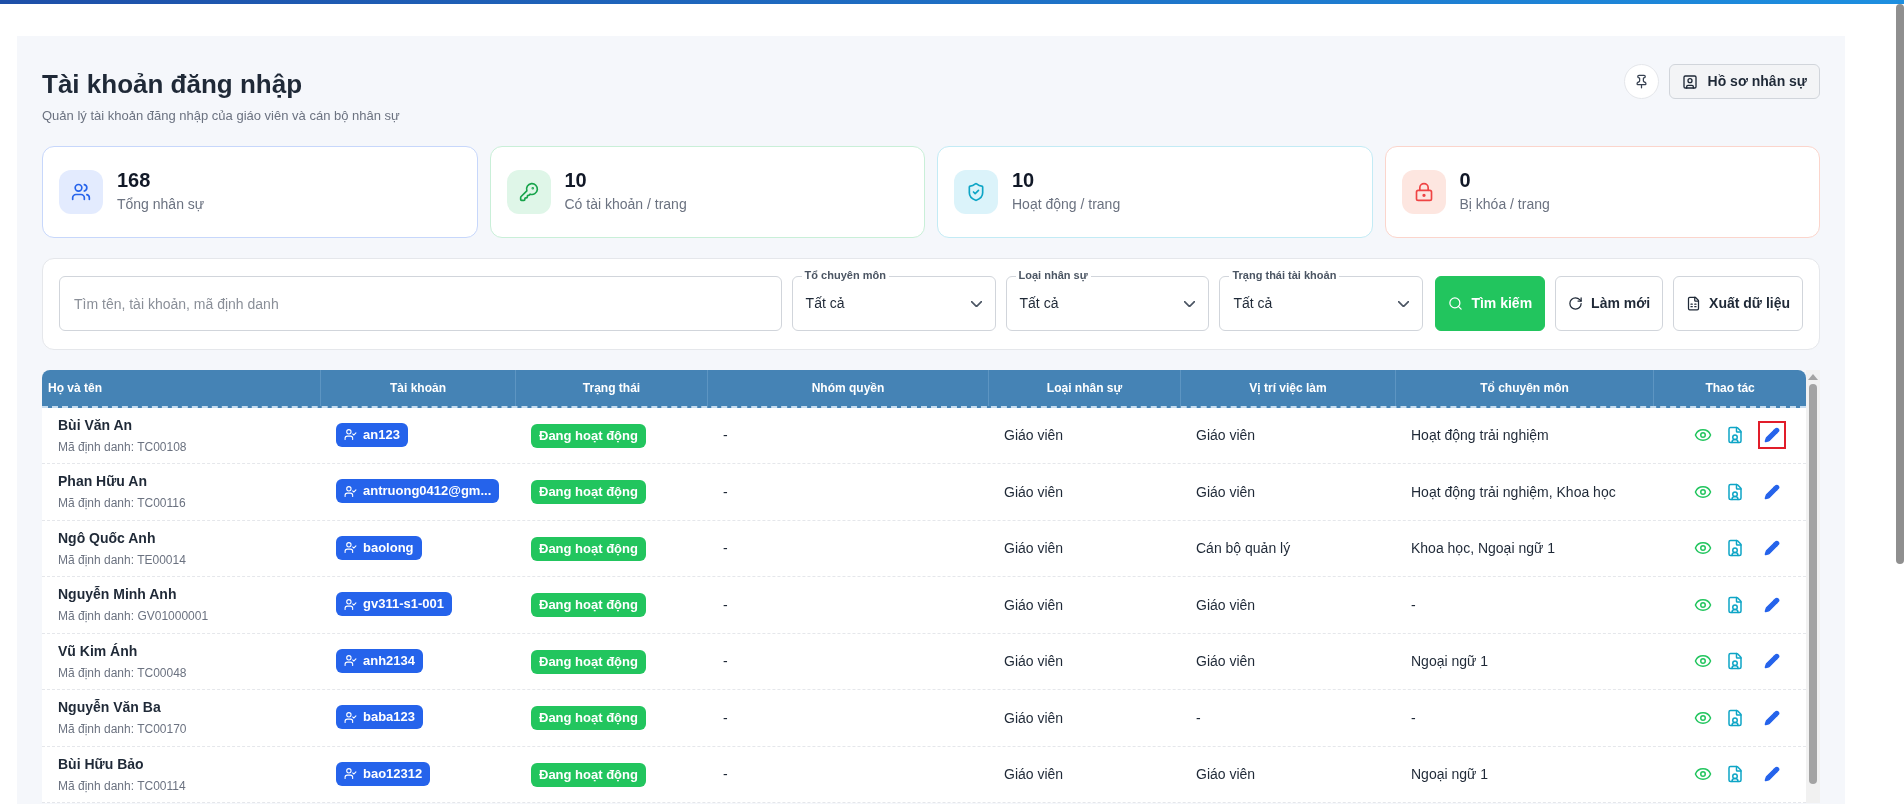 Image resolution: width=1904 pixels, height=804 pixels. Describe the element at coordinates (123, 447) in the screenshot. I see `staff-id: Mã định danh: TC00108` at that location.